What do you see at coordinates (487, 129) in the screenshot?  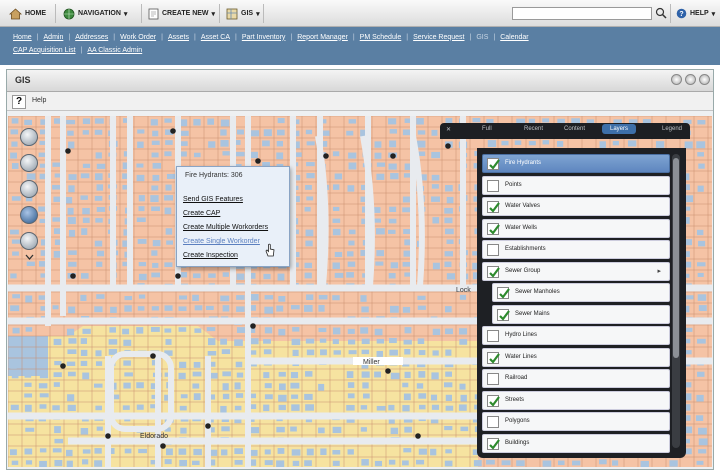 I see `tab-full: Full` at bounding box center [487, 129].